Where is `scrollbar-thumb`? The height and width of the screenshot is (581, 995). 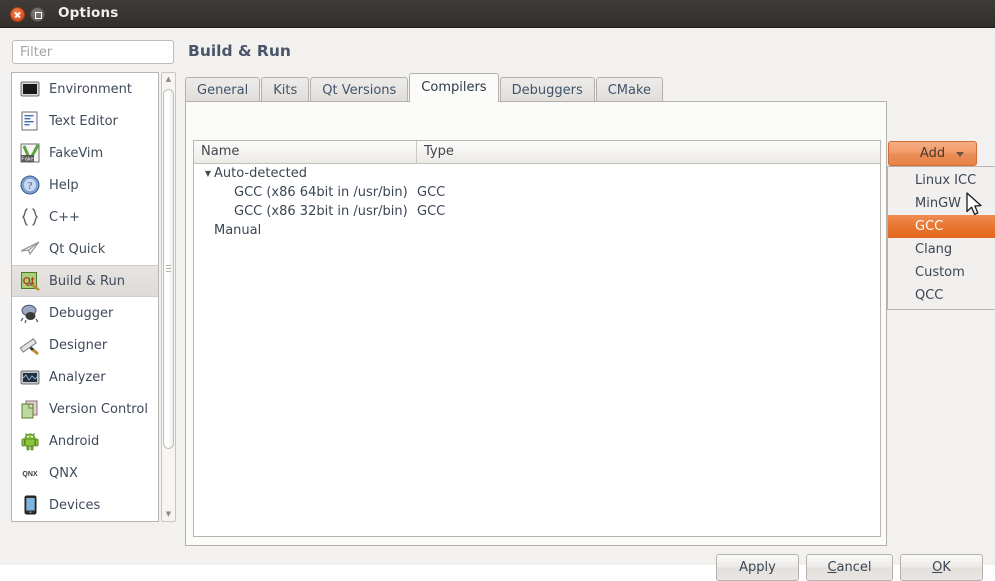
scrollbar-thumb is located at coordinates (168, 269).